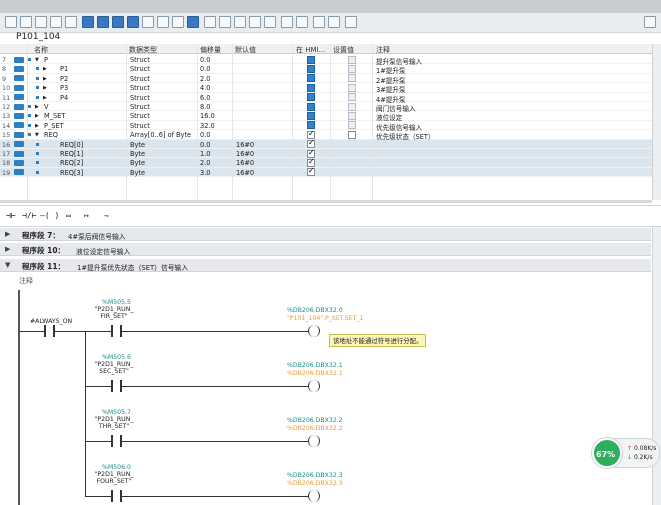 This screenshot has height=505, width=661. I want to click on expand-toggle: ▼, so click(37, 60).